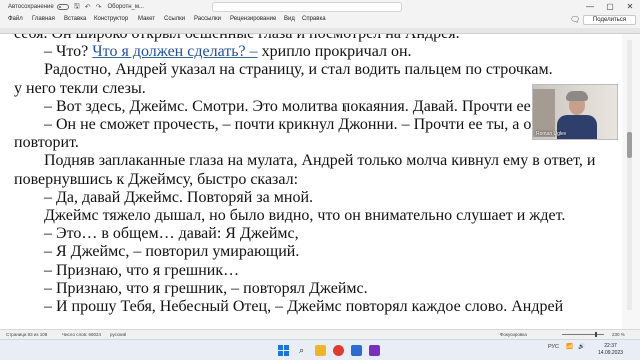  Describe the element at coordinates (156, 179) in the screenshot. I see `text-line: повернувшись к Джеймсу, быстро сказал:` at that location.